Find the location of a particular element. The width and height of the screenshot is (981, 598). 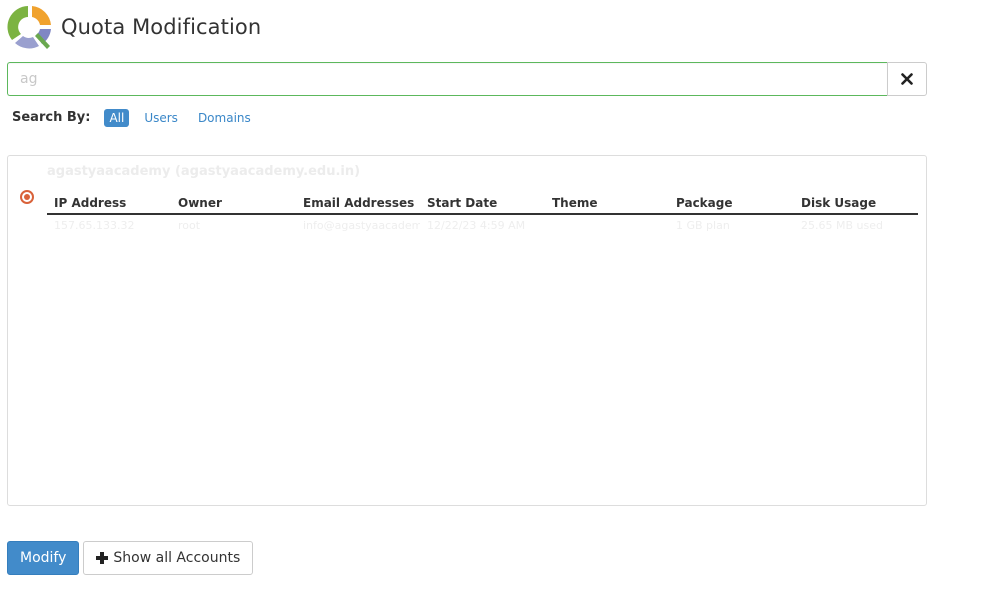

col-disk-usage: Disk Usage is located at coordinates (856, 204).